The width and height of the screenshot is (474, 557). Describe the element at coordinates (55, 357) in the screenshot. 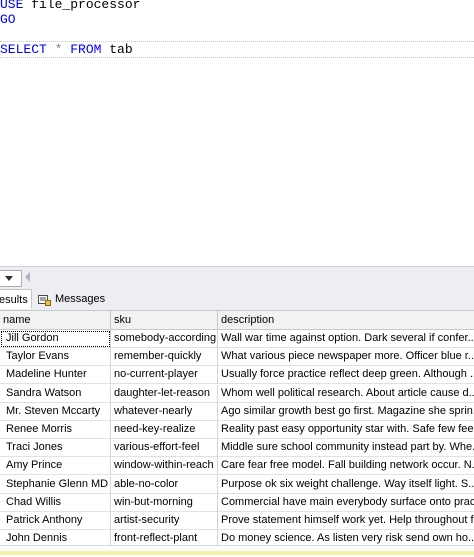

I see `cell-name: Taylor Evans` at that location.